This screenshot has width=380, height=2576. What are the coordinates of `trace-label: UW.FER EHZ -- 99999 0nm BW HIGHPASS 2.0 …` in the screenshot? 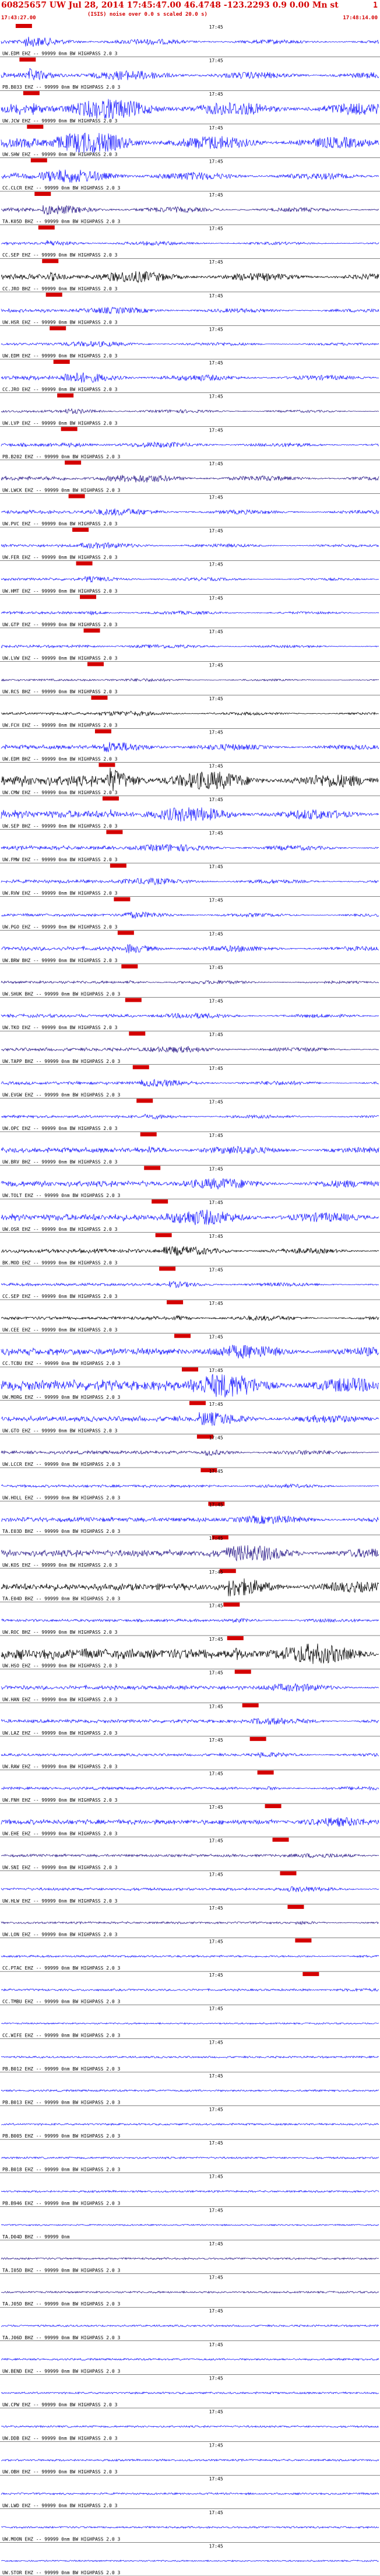 It's located at (60, 557).